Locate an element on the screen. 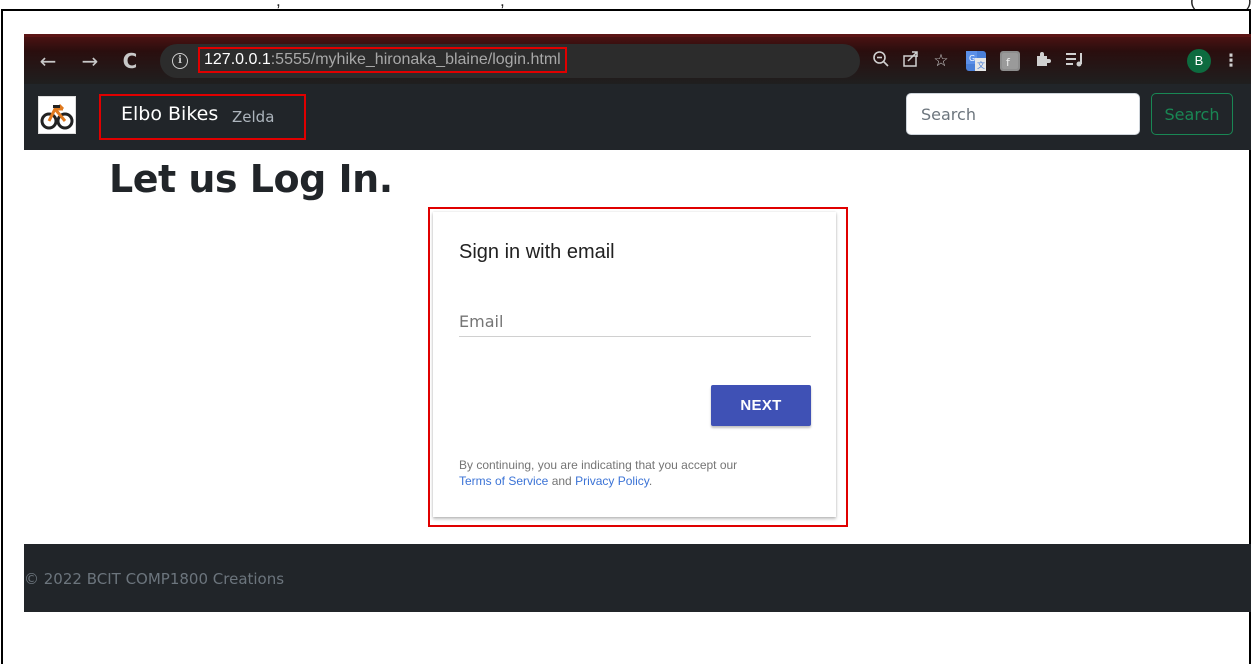 Image resolution: width=1253 pixels, height=666 pixels. extension-icon: f is located at coordinates (1010, 61).